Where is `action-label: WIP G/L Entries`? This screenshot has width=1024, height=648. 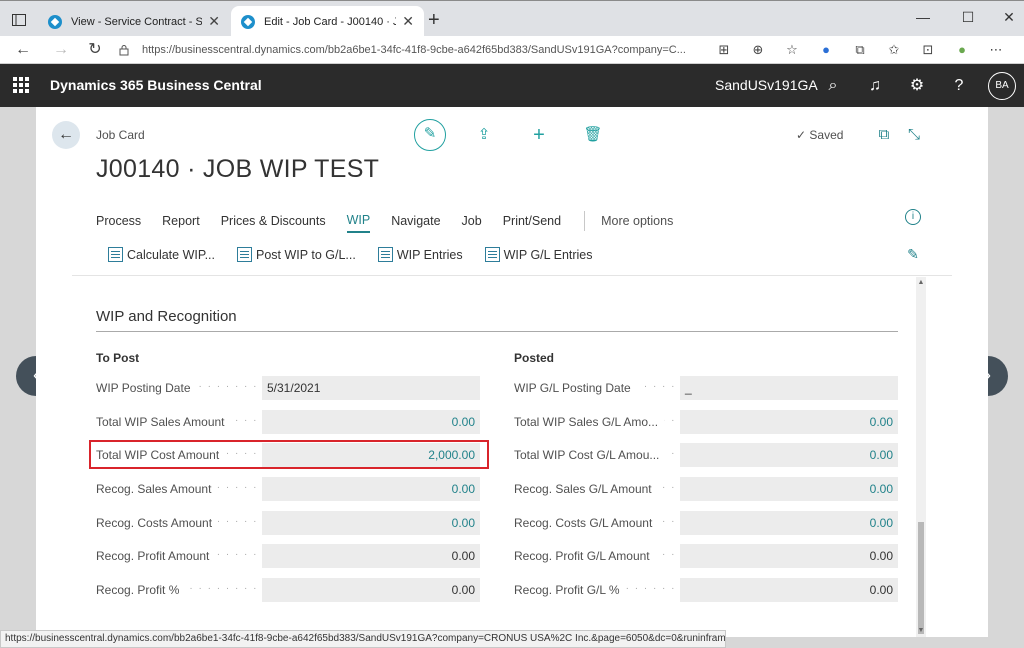
action-label: WIP G/L Entries is located at coordinates (548, 254).